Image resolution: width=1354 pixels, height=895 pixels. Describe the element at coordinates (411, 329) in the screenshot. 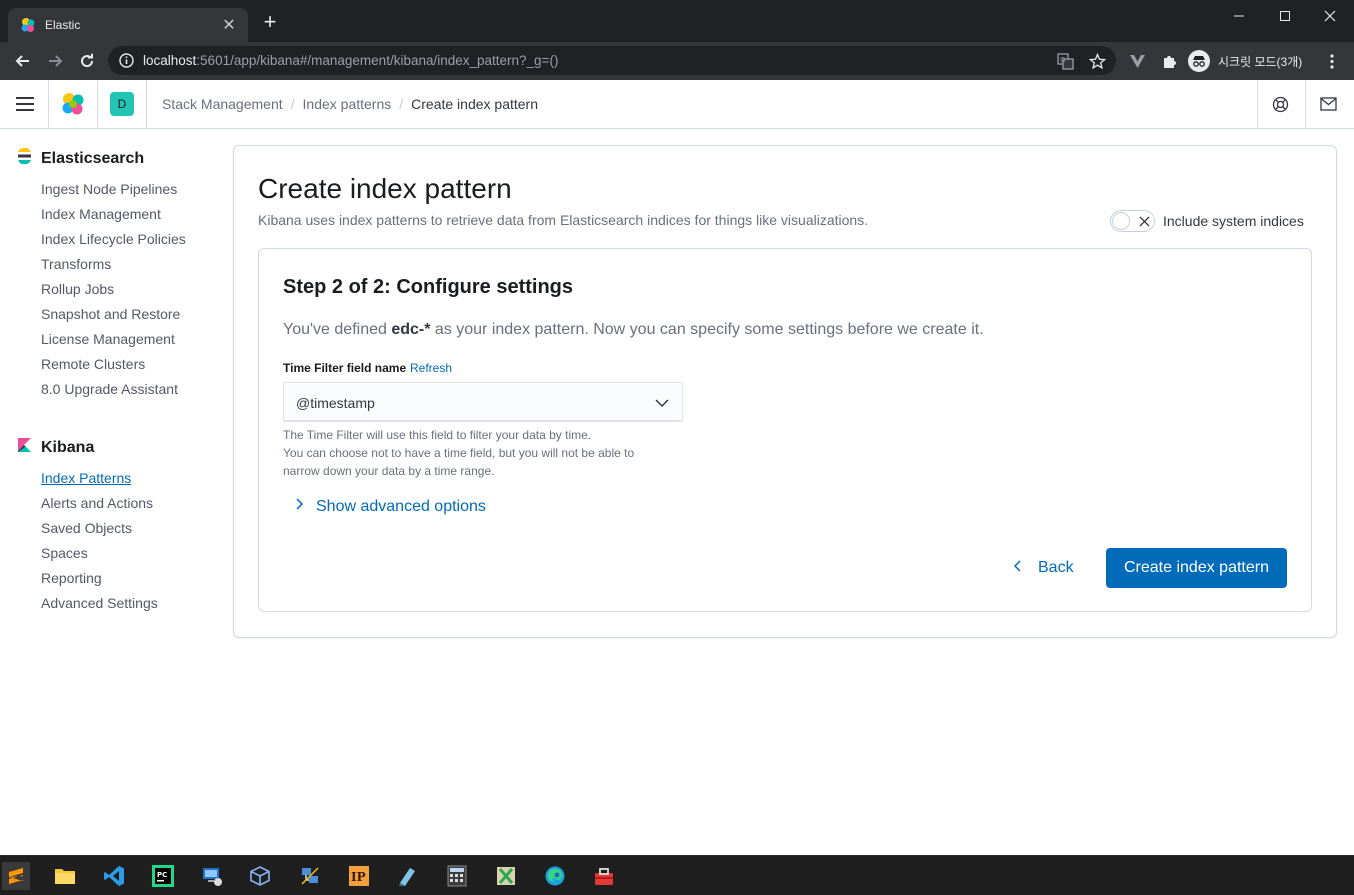

I see `index-pattern-name: edc-*` at that location.